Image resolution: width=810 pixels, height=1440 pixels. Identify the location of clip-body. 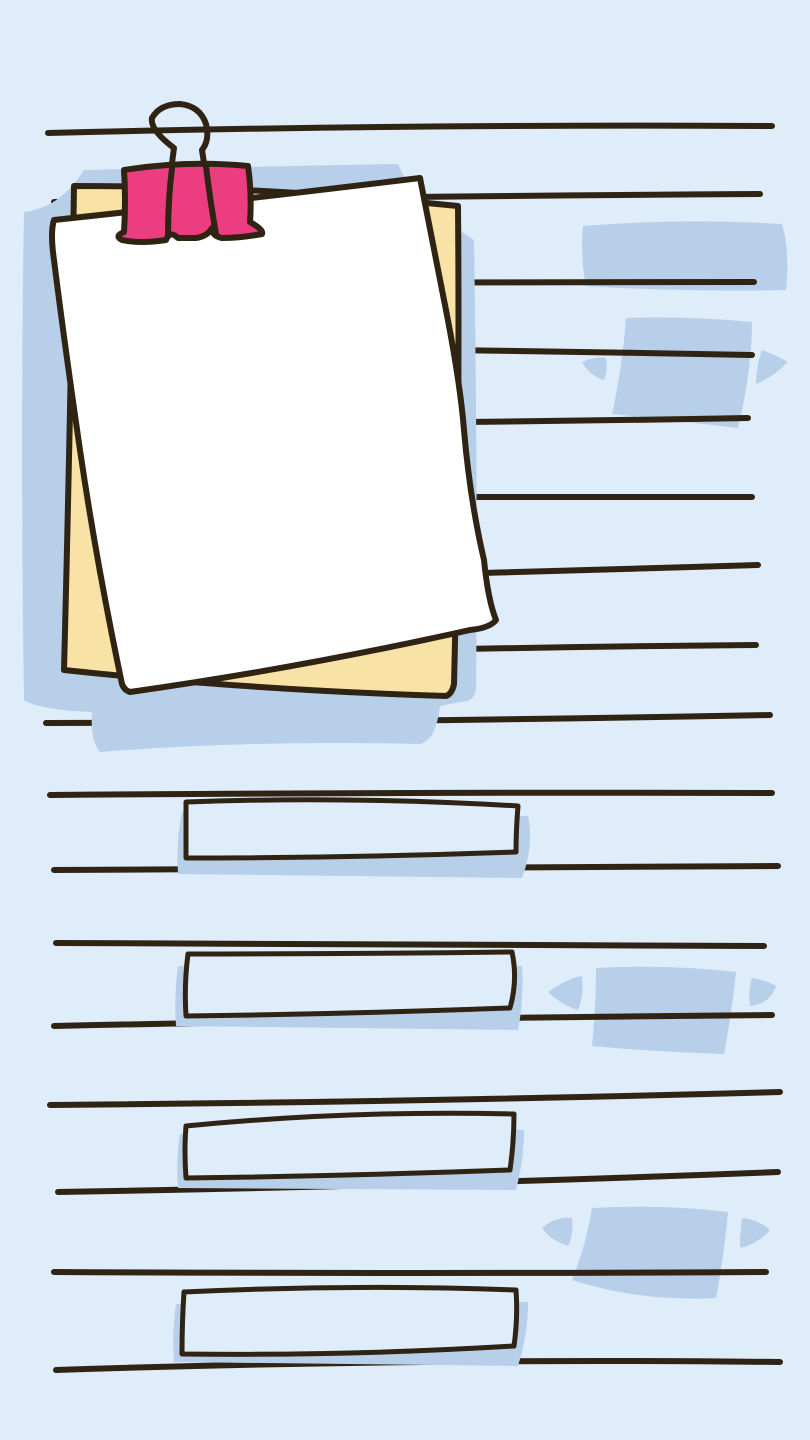
(190, 202).